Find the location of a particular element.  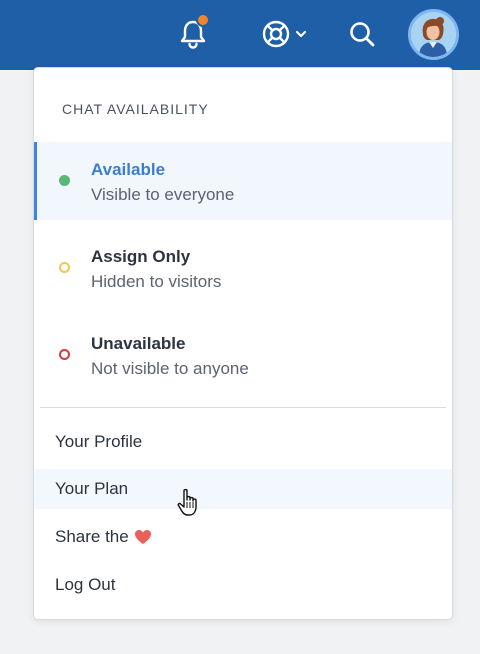

menu-item-log-out: Log Out is located at coordinates (243, 585).